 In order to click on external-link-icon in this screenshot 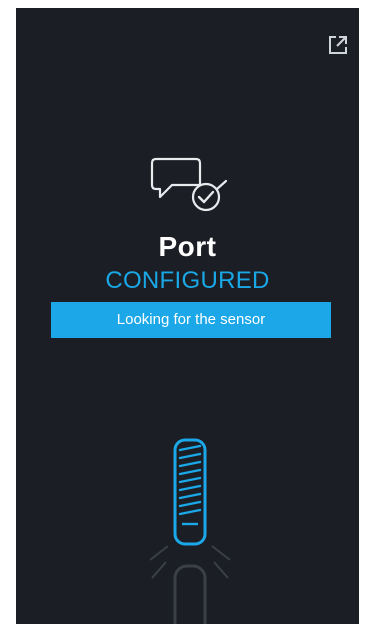, I will do `click(338, 45)`.